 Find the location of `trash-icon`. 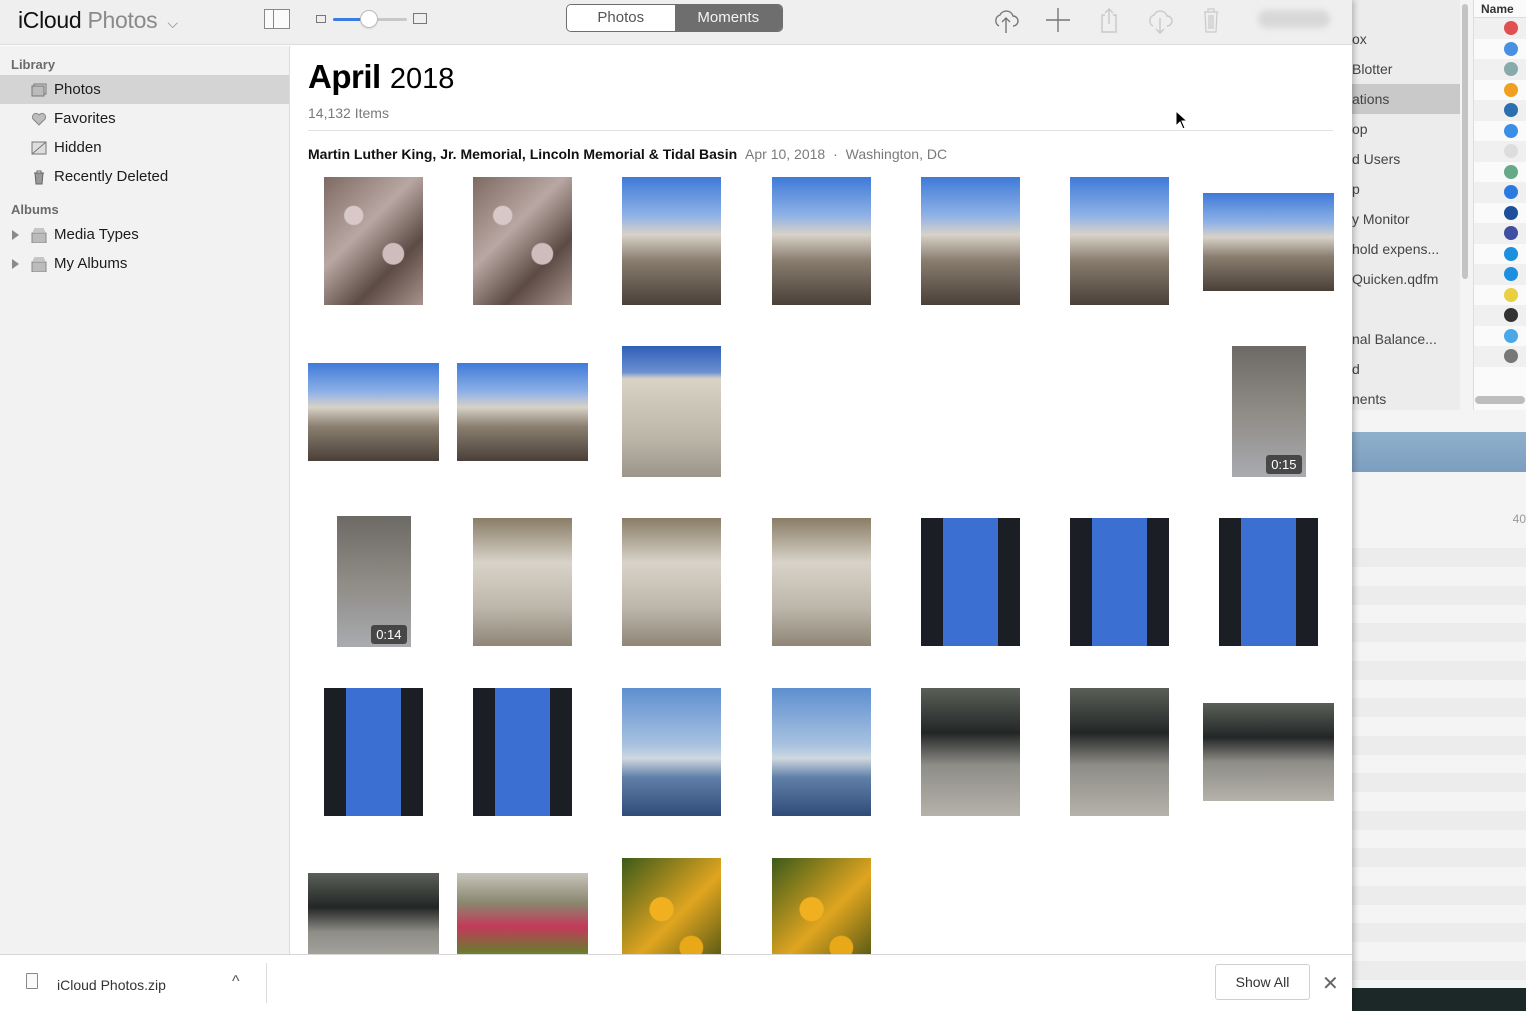

trash-icon is located at coordinates (1211, 20).